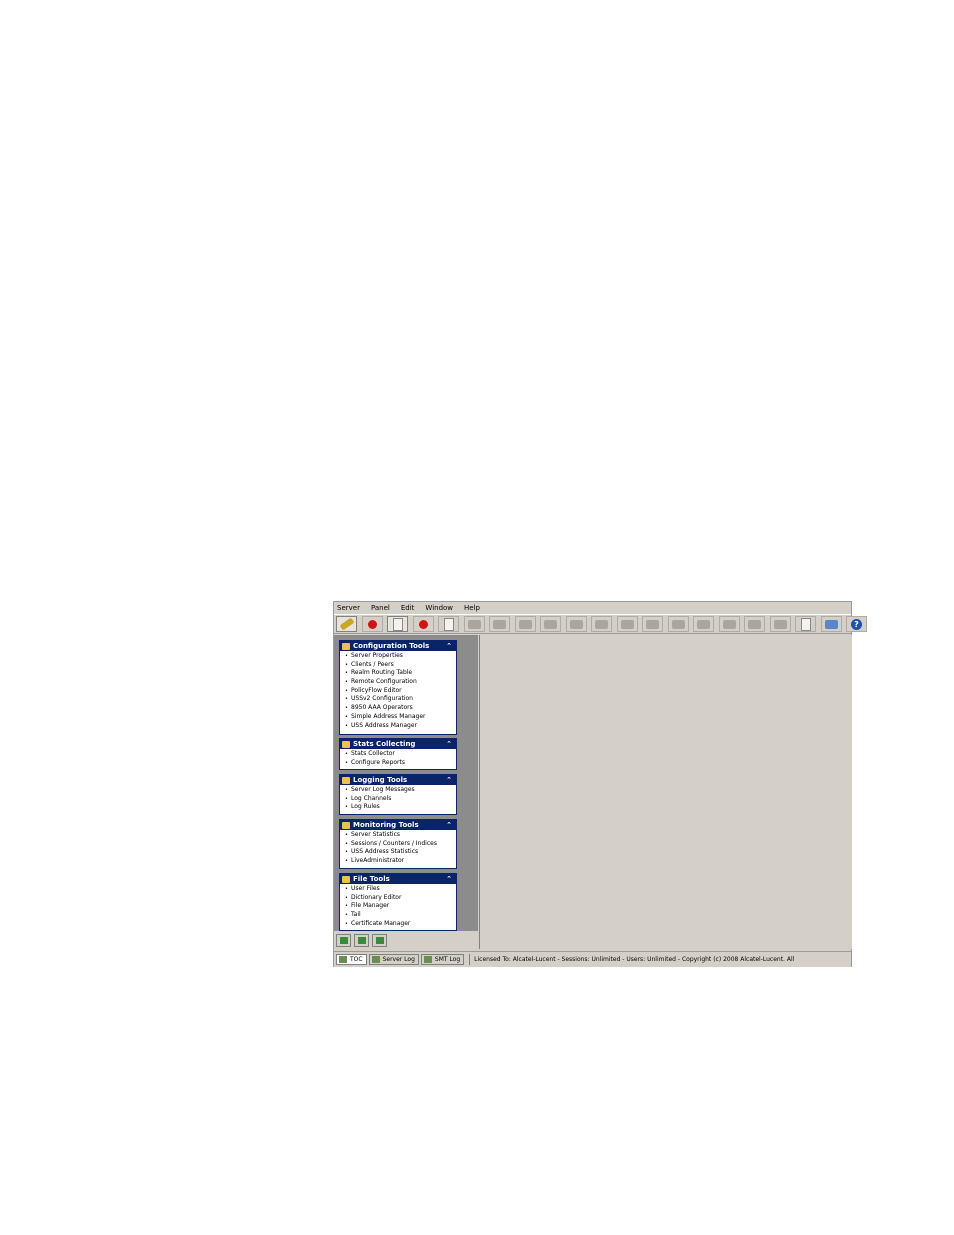 This screenshot has height=1235, width=954. I want to click on swap-icon, so click(627, 624).